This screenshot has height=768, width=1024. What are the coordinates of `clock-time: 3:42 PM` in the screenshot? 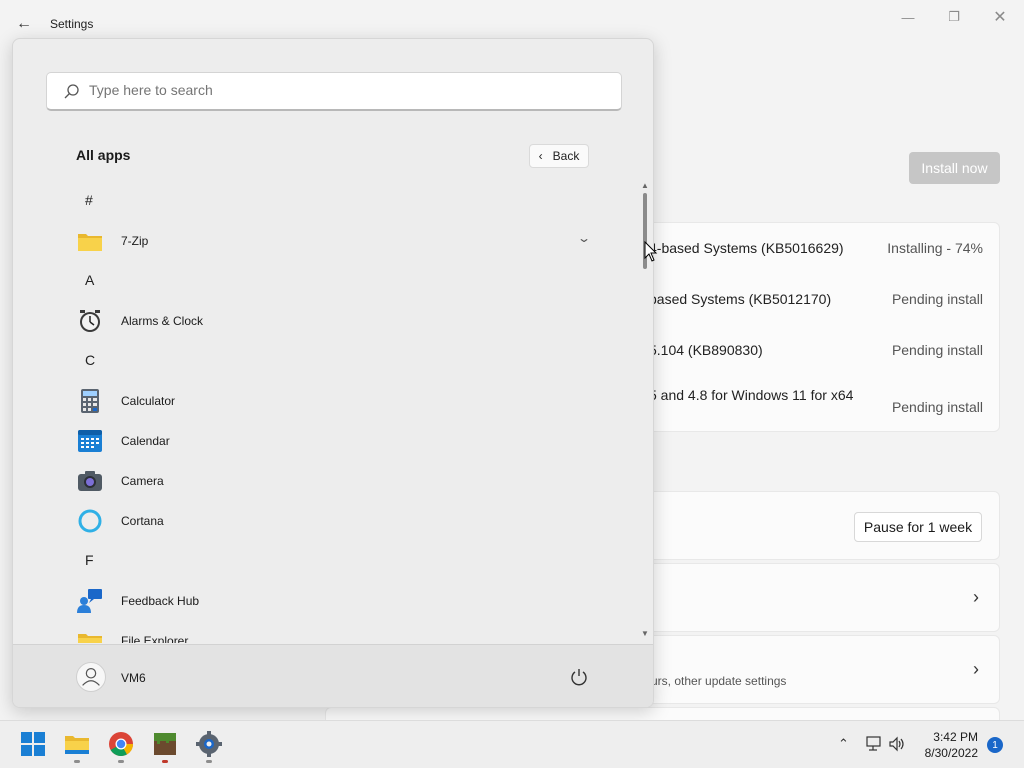 It's located at (955, 737).